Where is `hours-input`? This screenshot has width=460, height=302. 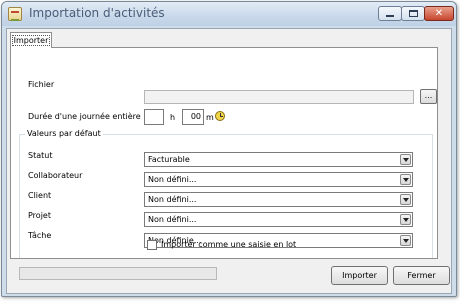
hours-input is located at coordinates (154, 117).